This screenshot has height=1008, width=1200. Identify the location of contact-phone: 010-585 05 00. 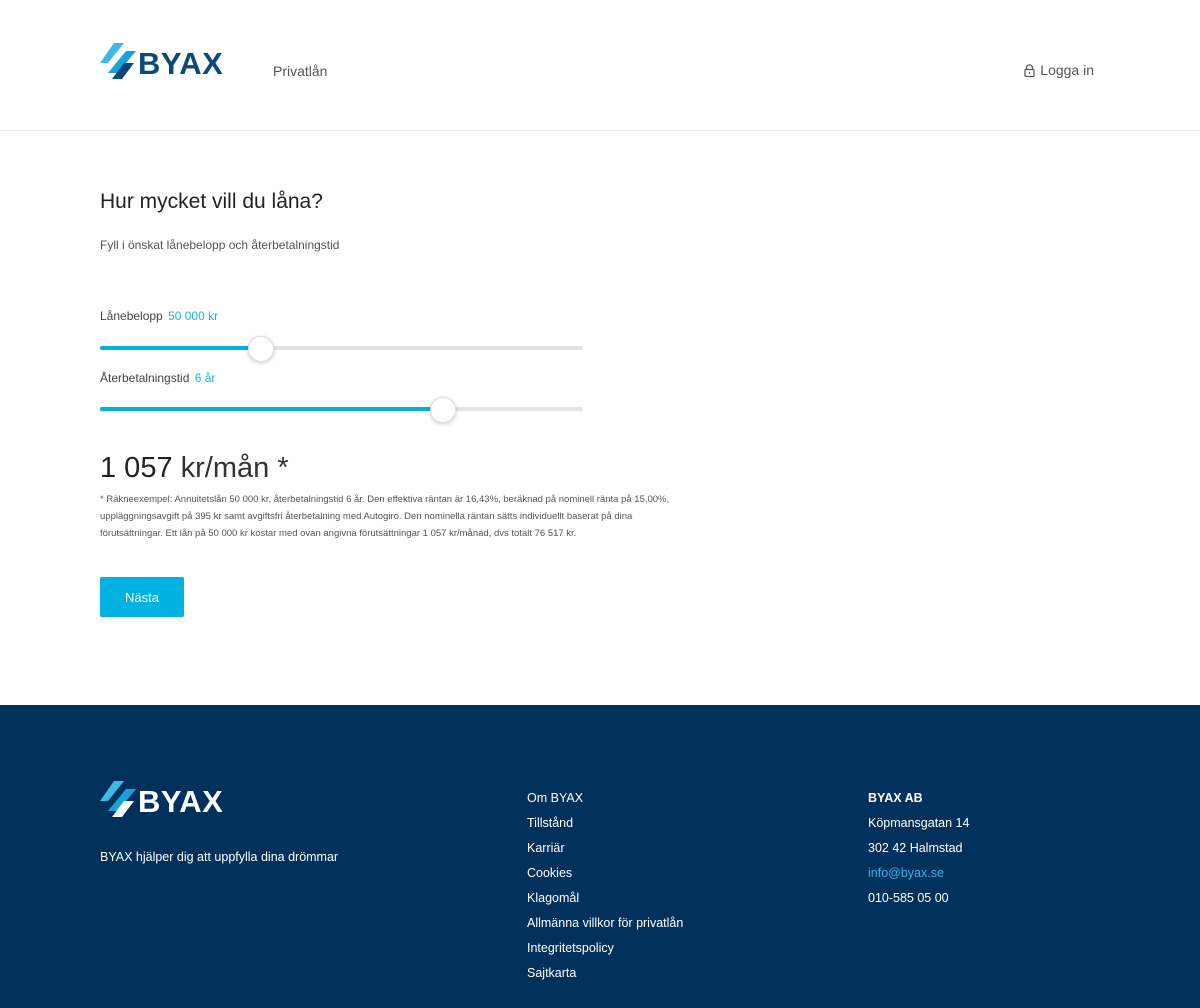
(908, 898).